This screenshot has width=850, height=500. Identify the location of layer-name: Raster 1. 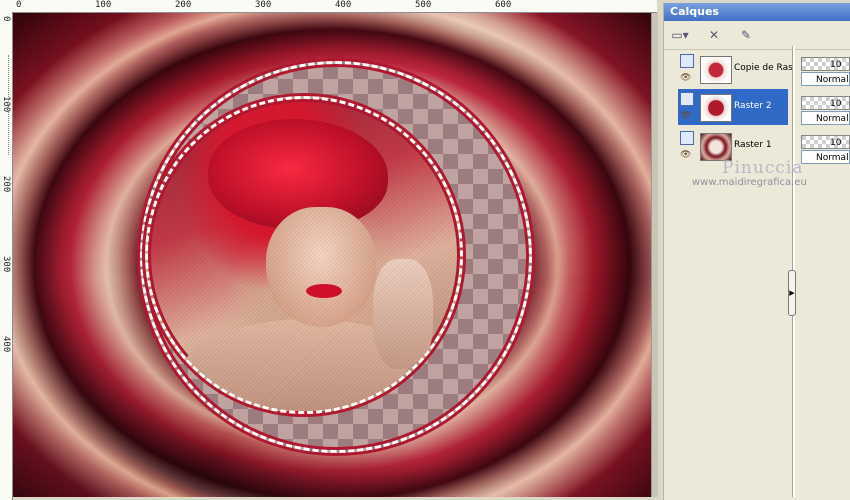
(753, 145).